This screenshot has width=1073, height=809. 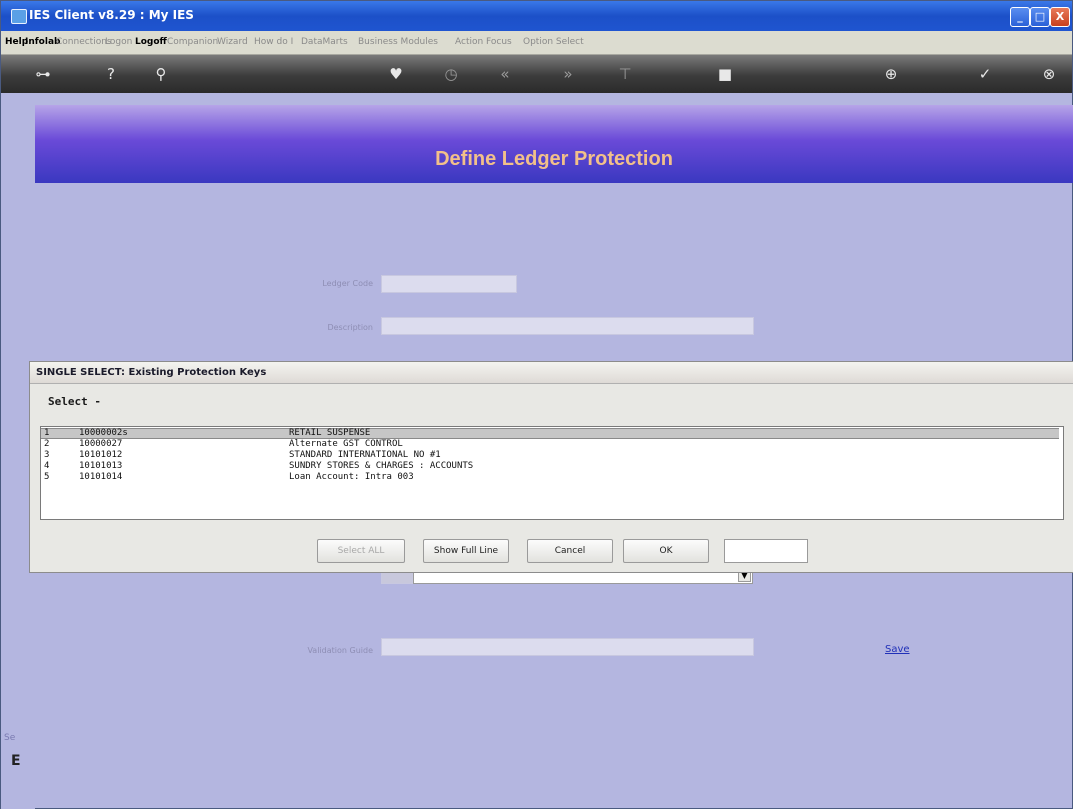 I want to click on description-label: Description, so click(x=350, y=327).